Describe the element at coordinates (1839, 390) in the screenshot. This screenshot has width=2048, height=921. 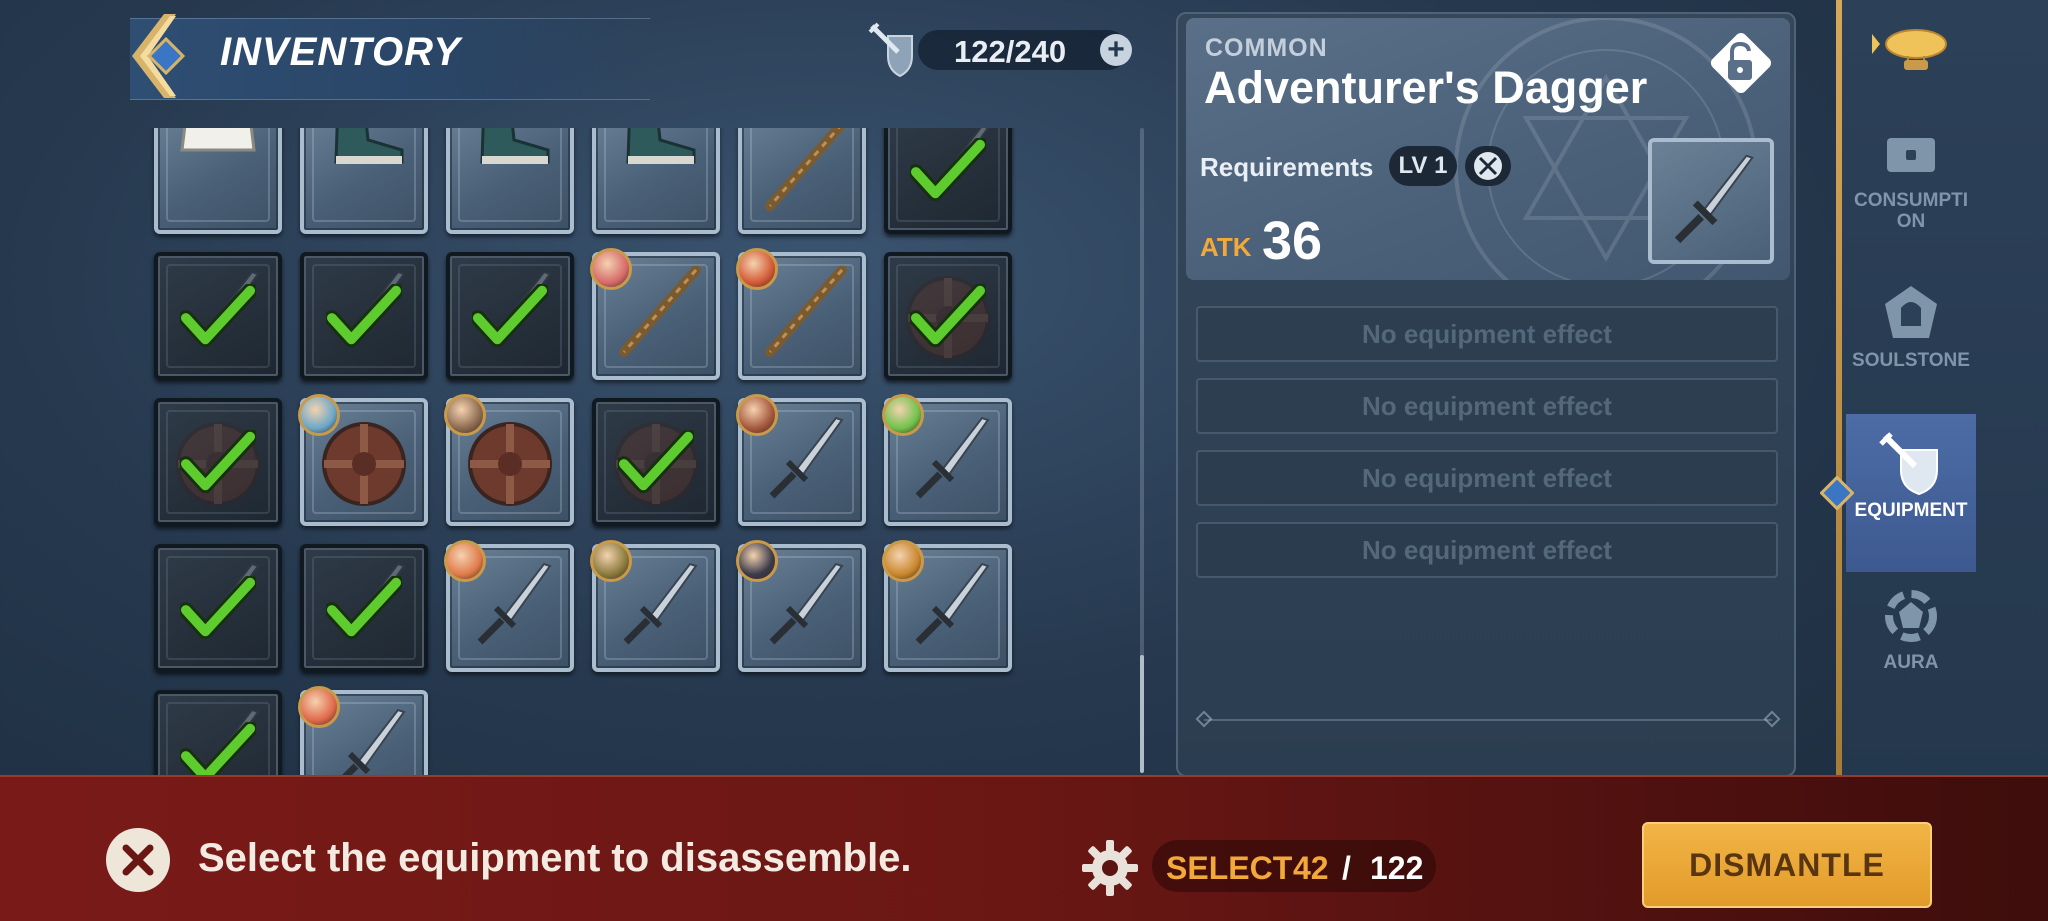
I see `side-nav-edge` at that location.